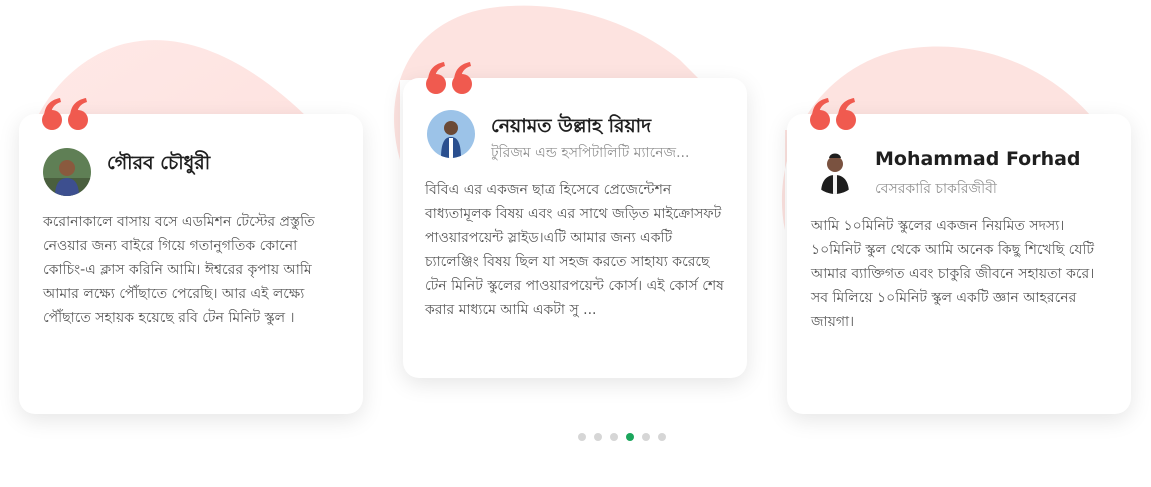 This screenshot has height=487, width=1151. What do you see at coordinates (571, 126) in the screenshot?
I see `testimonial-name: নেয়ামত উল্লাহ রিয়াদ` at bounding box center [571, 126].